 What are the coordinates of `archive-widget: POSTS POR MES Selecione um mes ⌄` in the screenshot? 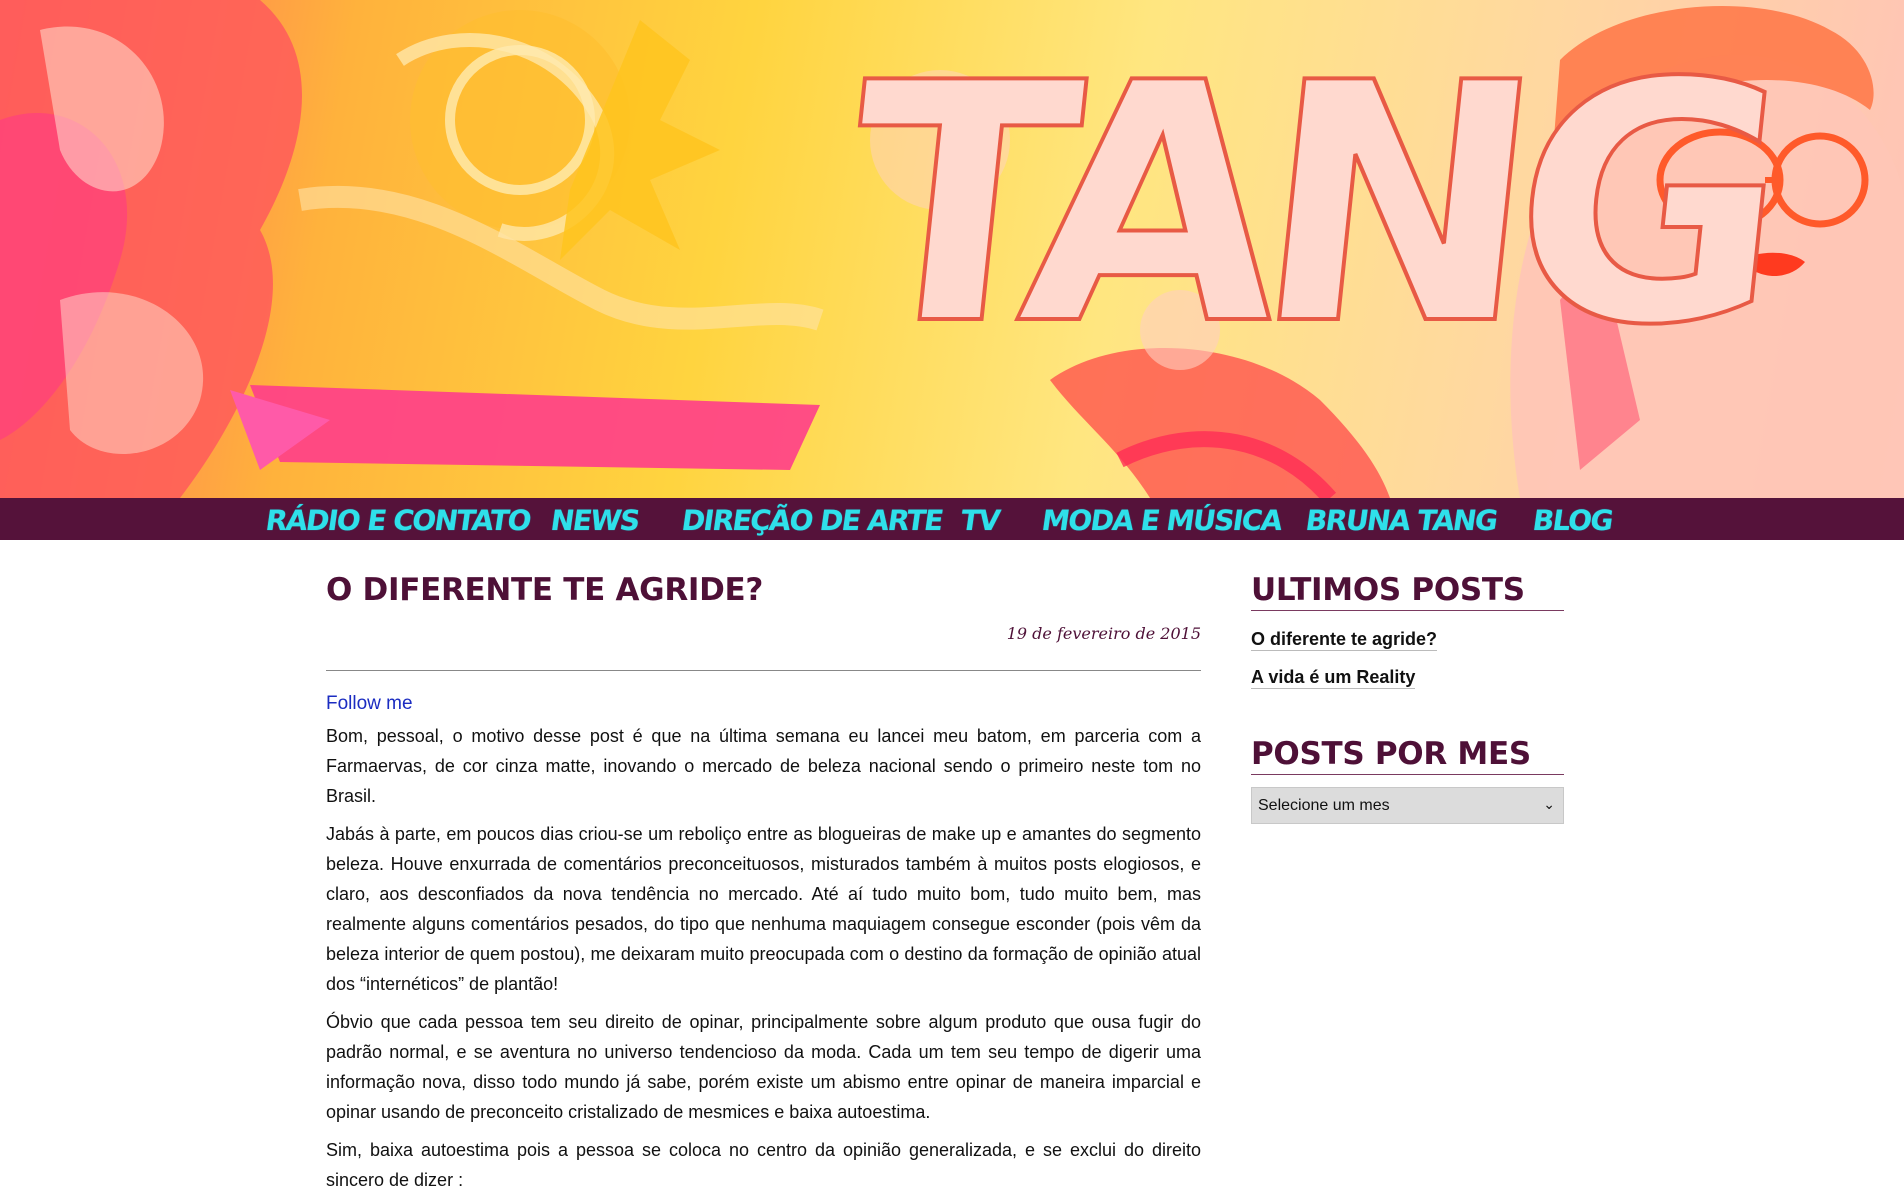 It's located at (1407, 780).